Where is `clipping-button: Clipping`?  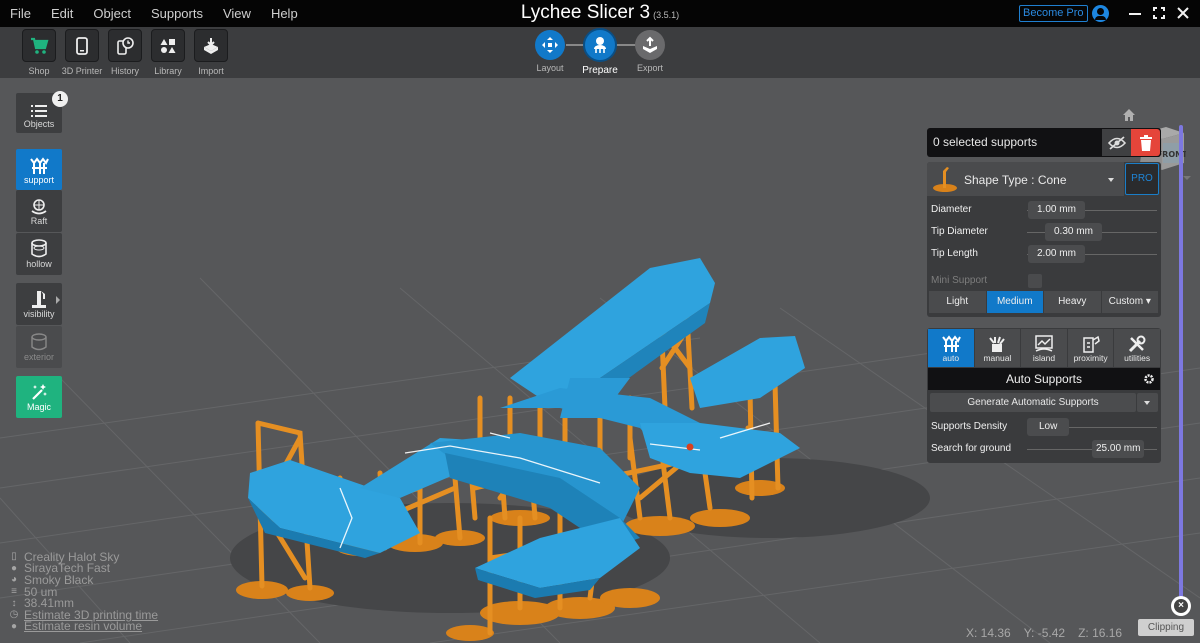
clipping-button: Clipping is located at coordinates (1166, 627).